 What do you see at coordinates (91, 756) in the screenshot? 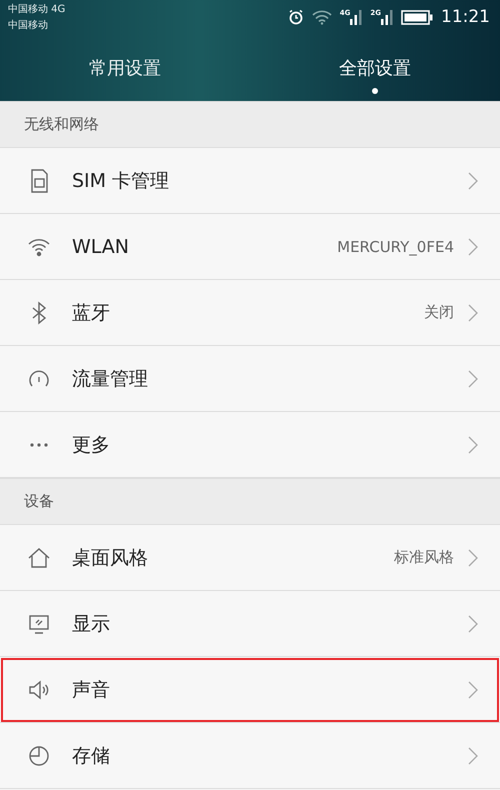
I see `row-label: 存储` at bounding box center [91, 756].